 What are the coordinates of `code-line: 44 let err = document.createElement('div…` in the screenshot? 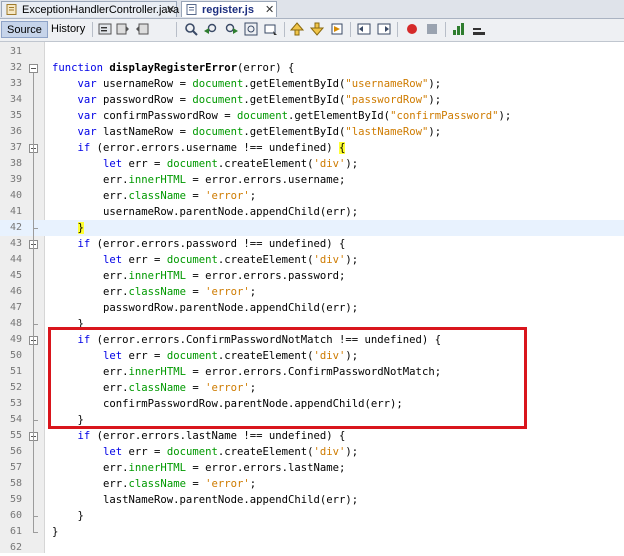 It's located at (312, 260).